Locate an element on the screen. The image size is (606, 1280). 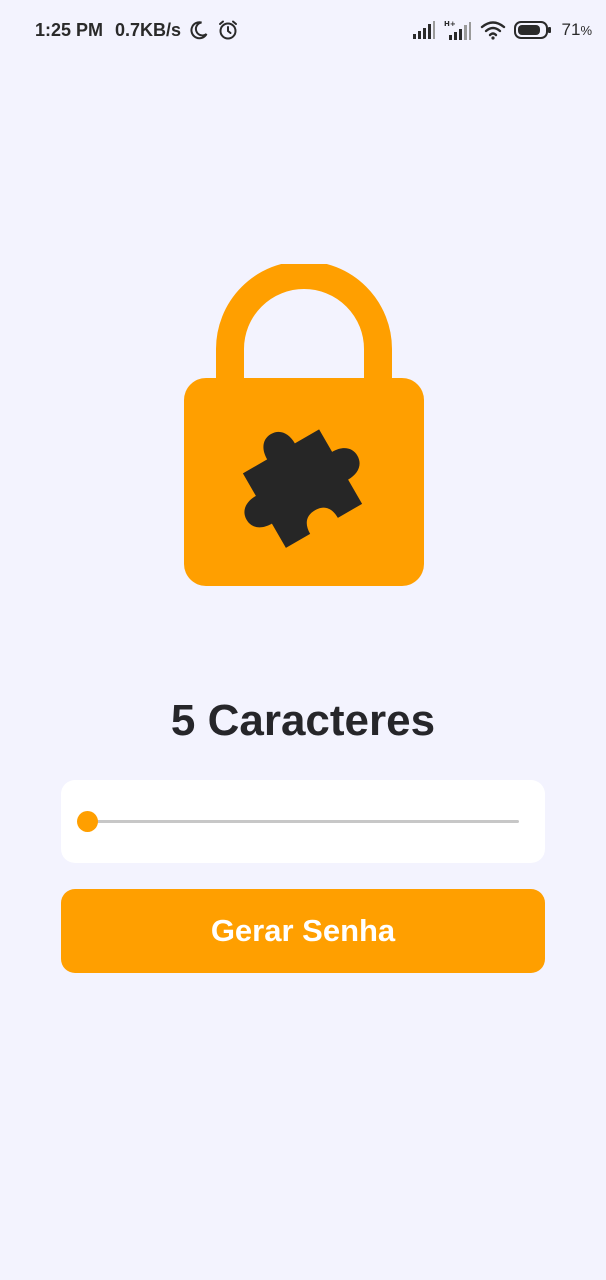
moon-icon is located at coordinates (199, 30).